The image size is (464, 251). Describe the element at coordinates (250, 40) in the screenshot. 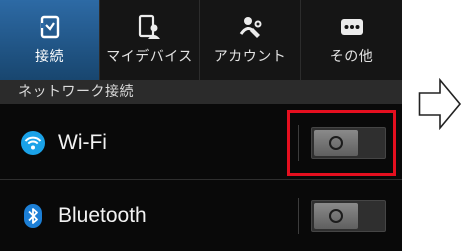

I see `tab-accounts: アカウント` at that location.